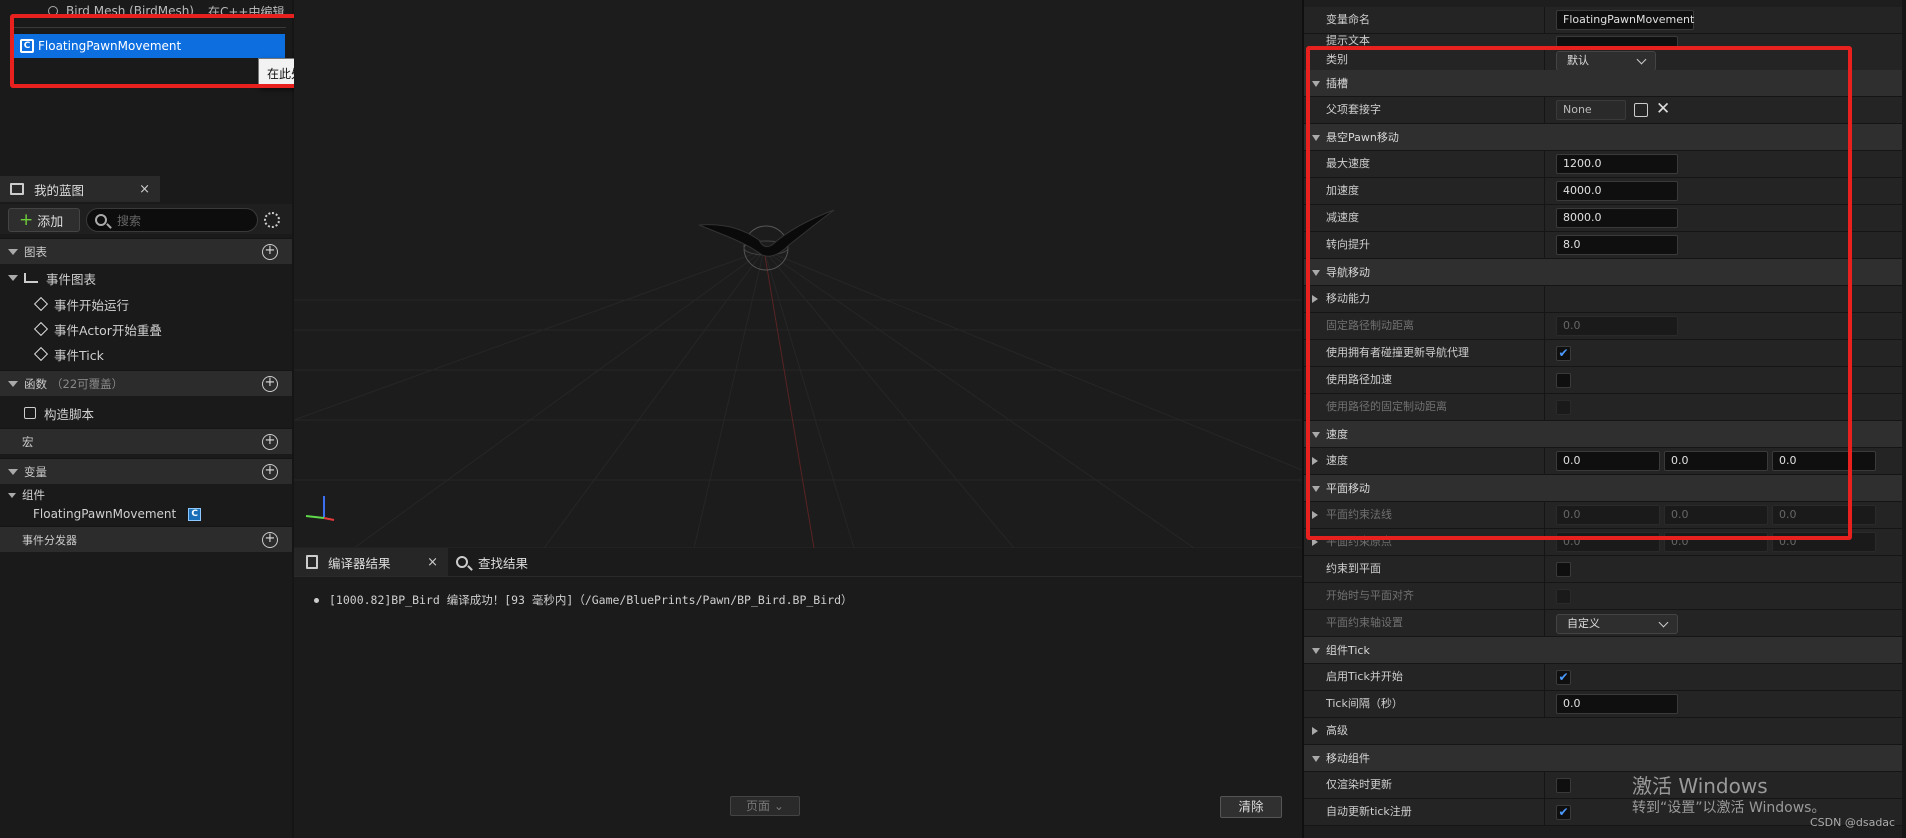 Image resolution: width=1906 pixels, height=838 pixels. I want to click on expand-arrow-icon, so click(1315, 731).